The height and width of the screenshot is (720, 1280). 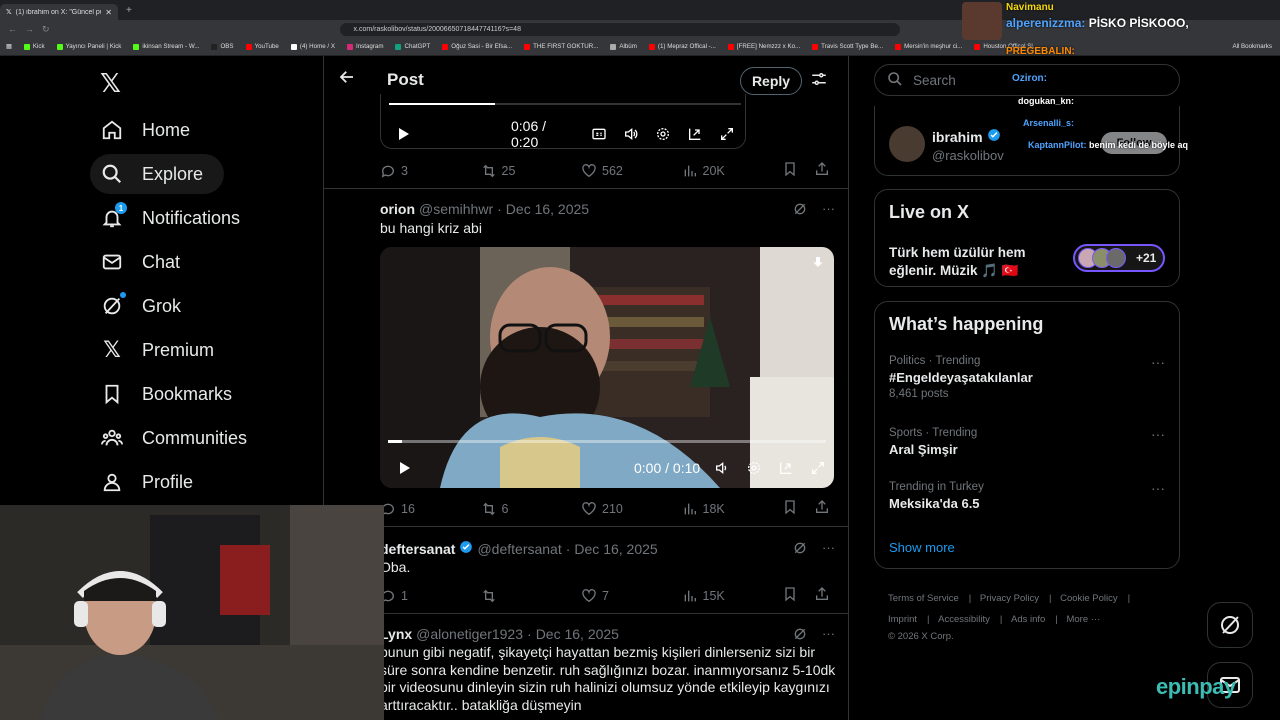 I want to click on trend-item: Sports · Trending Aral Şimşir, so click(x=933, y=442).